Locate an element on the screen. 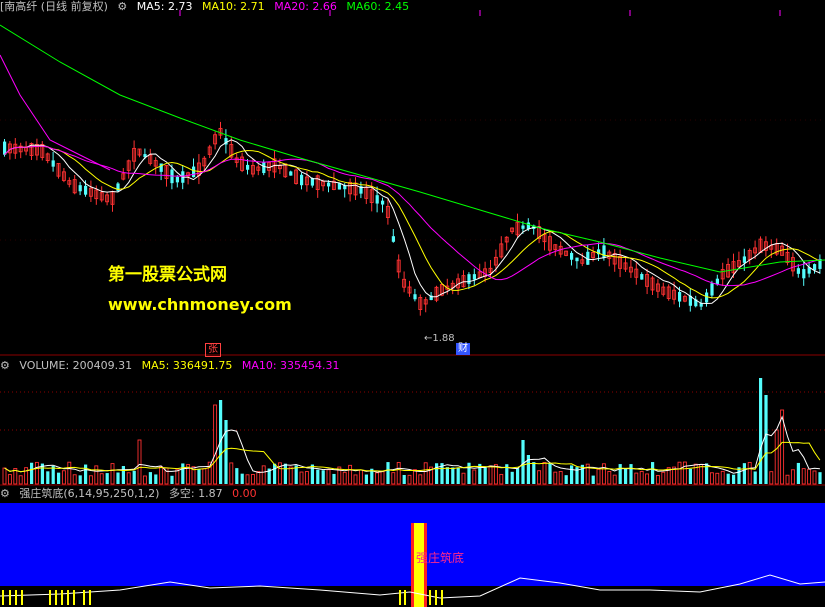 The height and width of the screenshot is (607, 825). ma60-label: MA60: 2.45 is located at coordinates (378, 6).